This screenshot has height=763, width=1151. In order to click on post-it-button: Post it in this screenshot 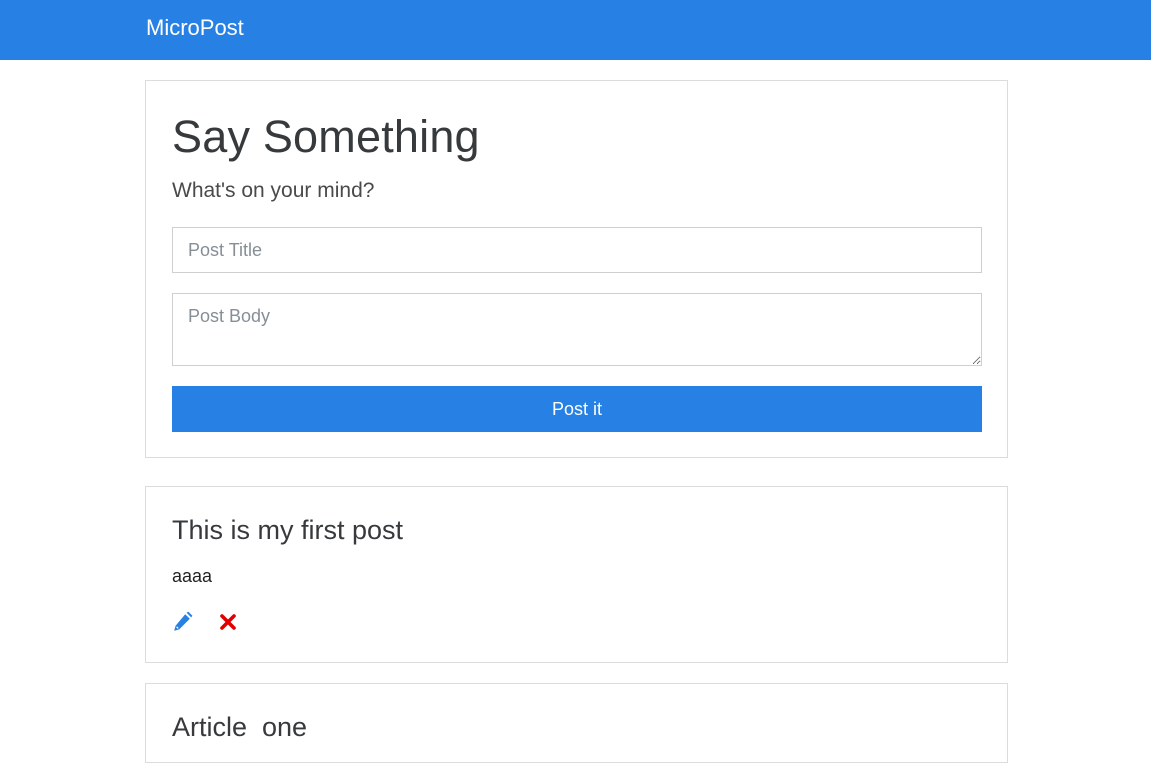, I will do `click(577, 409)`.